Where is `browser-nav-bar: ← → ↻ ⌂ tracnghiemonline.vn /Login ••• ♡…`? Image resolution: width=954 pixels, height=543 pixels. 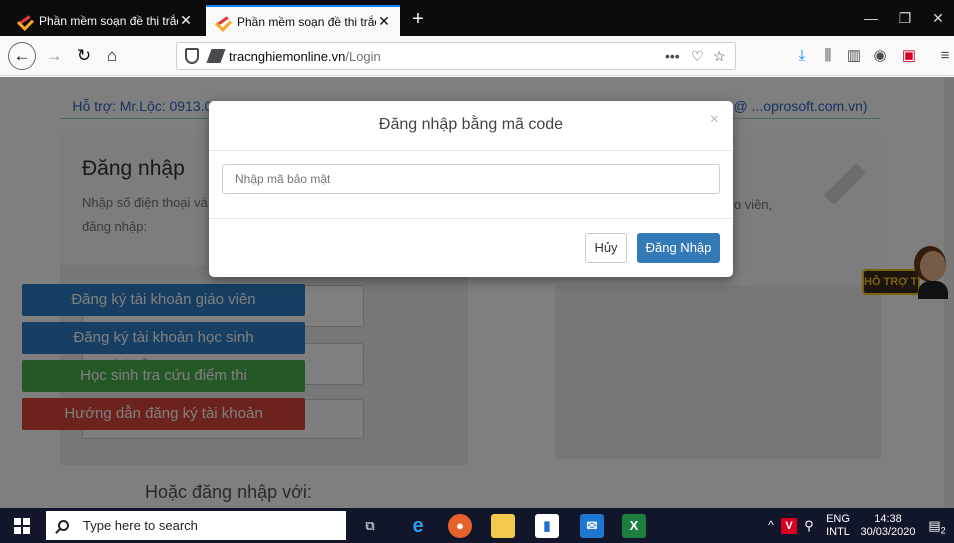
browser-nav-bar: ← → ↻ ⌂ tracnghiemonline.vn /Login ••• ♡… is located at coordinates (477, 56).